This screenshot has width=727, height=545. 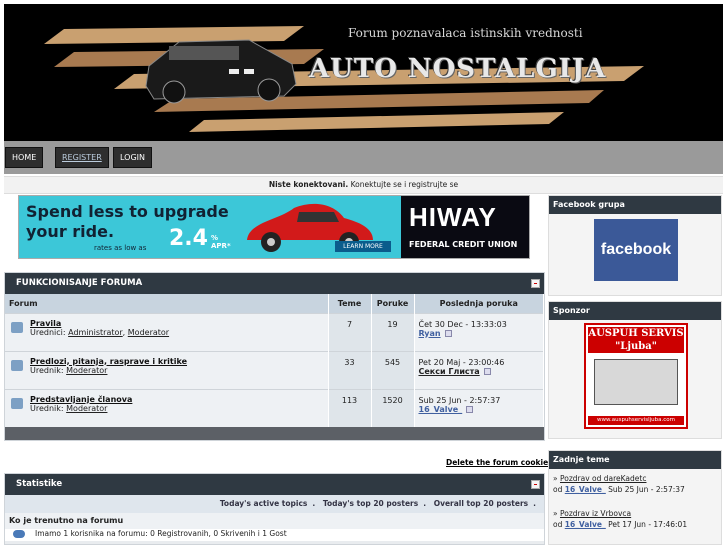 What do you see at coordinates (636, 420) in the screenshot?
I see `sponsor-url: www.auspuhservisljuba.com` at bounding box center [636, 420].